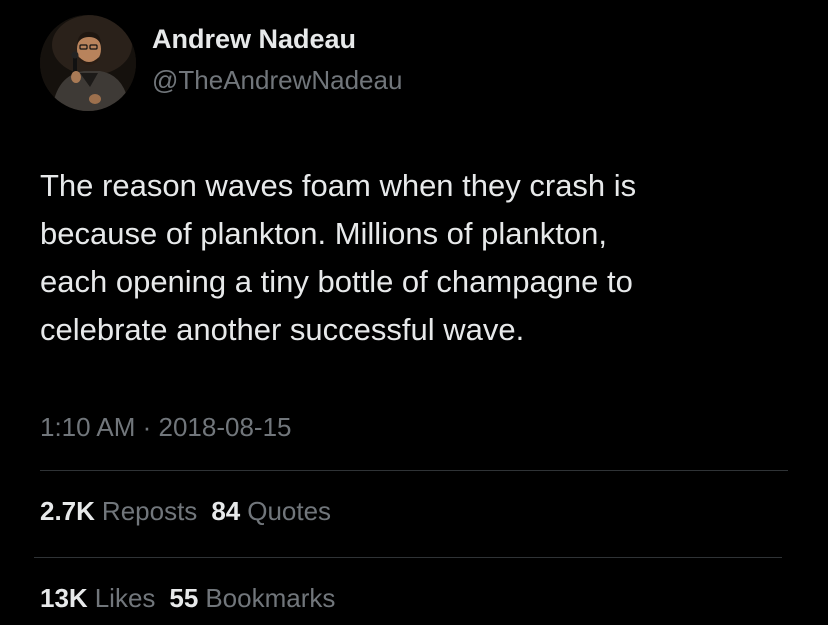 This screenshot has width=828, height=625. I want to click on bookmarks-stat: 55 Bookmarks, so click(252, 598).